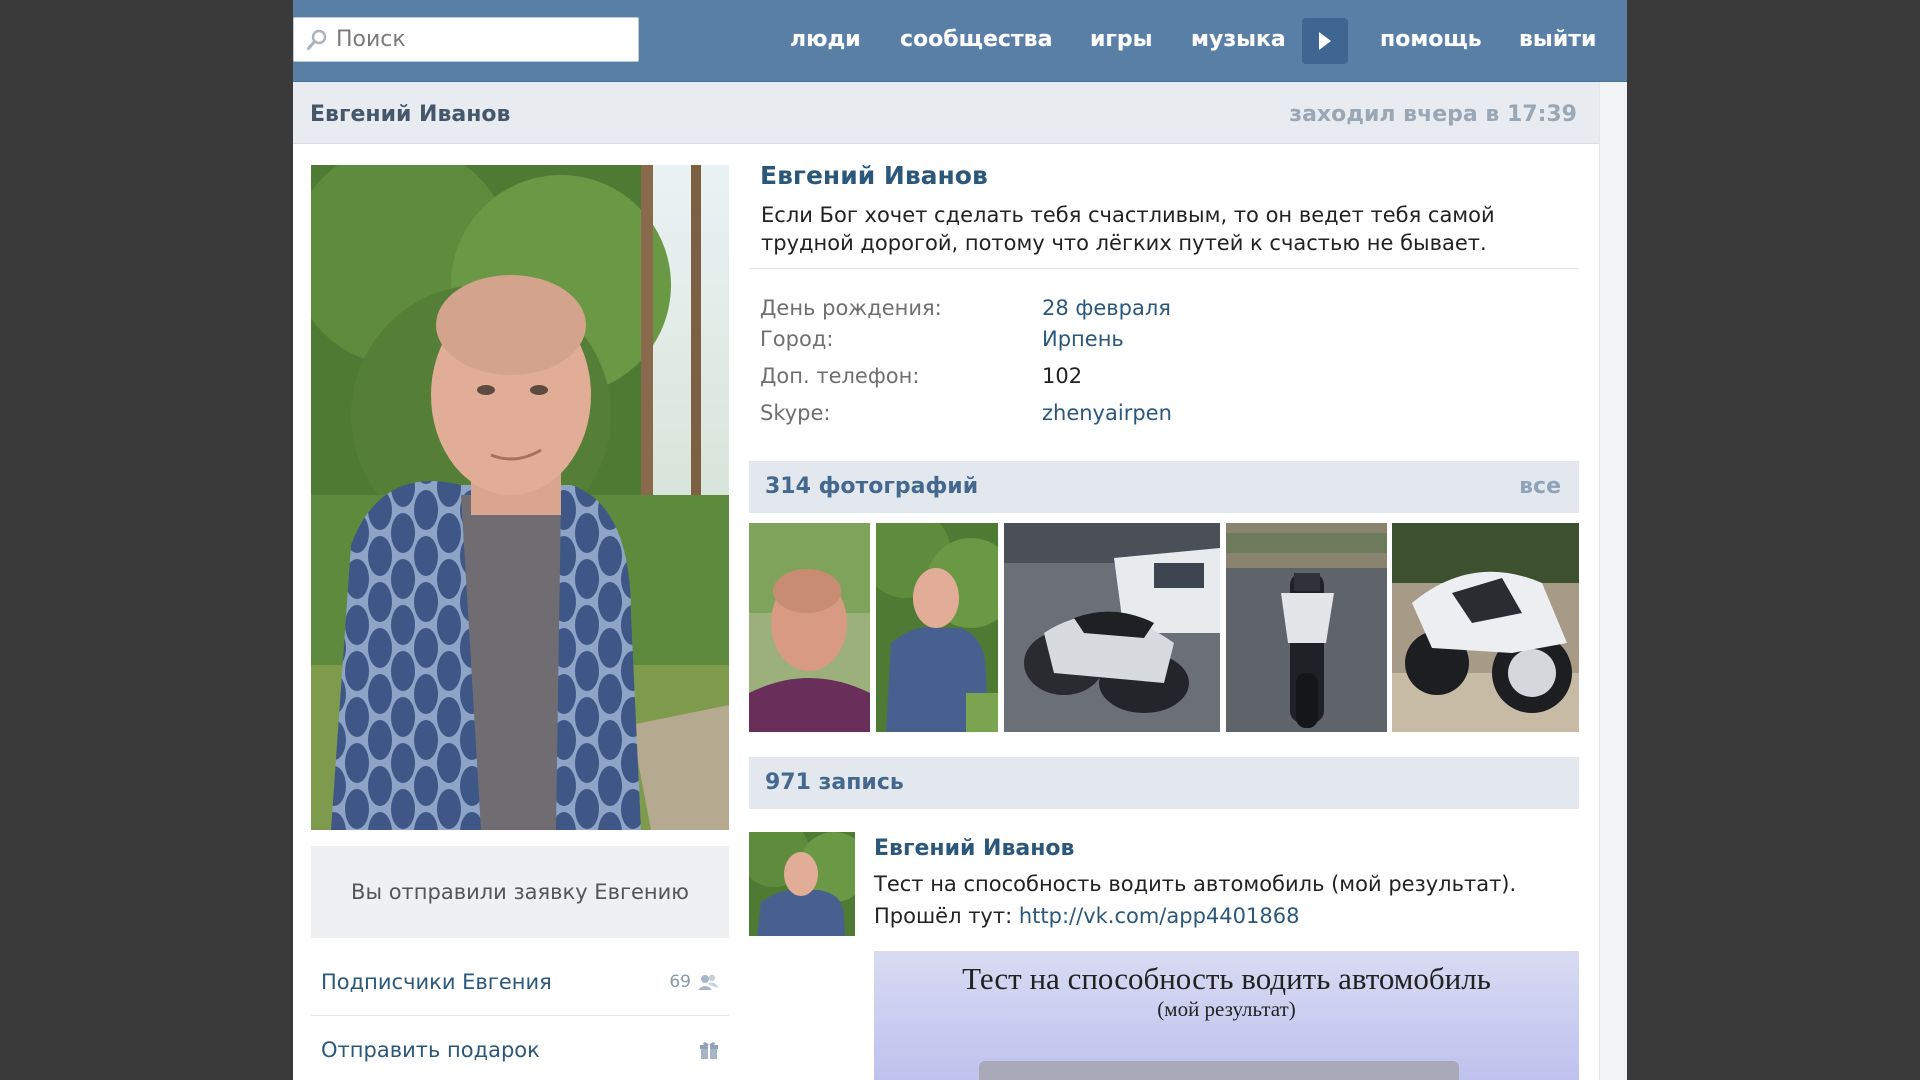 The image size is (1920, 1080). I want to click on info-label-city: Город:, so click(797, 339).